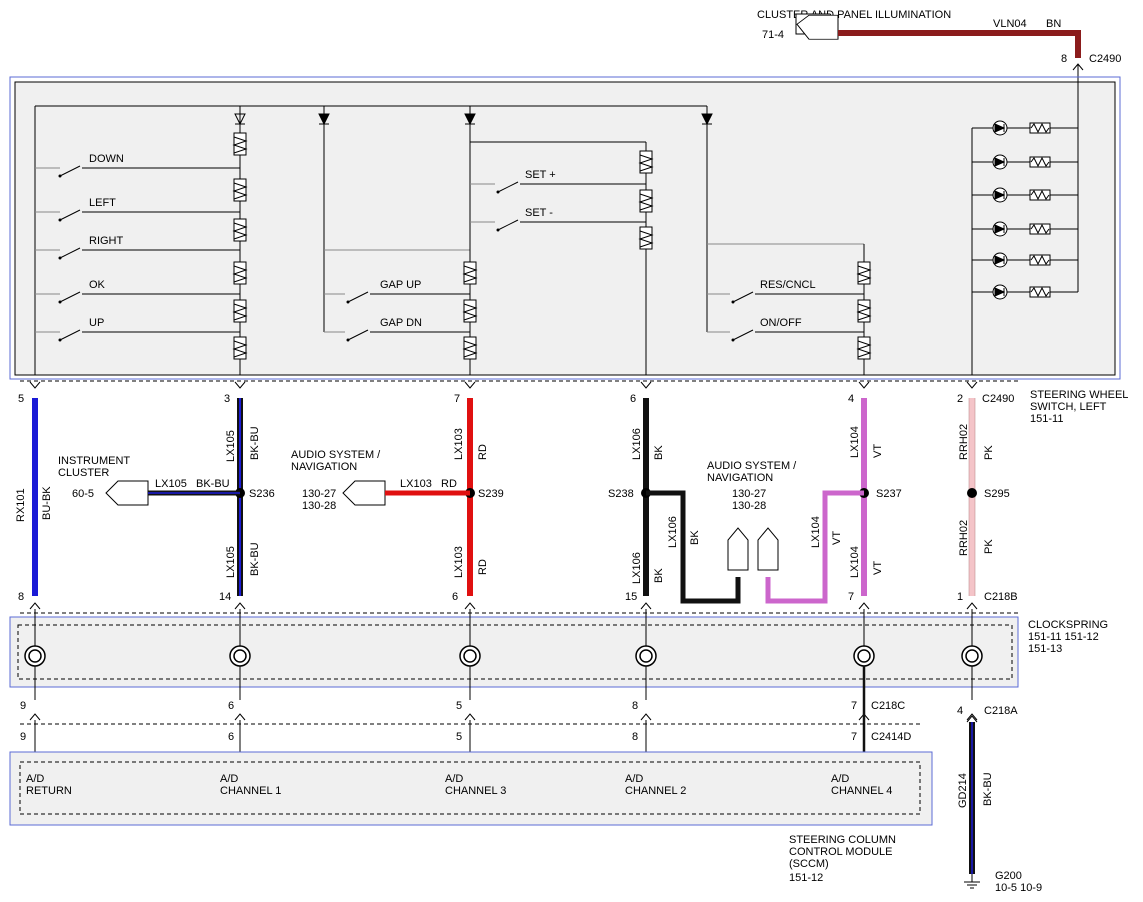 The width and height of the screenshot is (1143, 902). Describe the element at coordinates (454, 779) in the screenshot. I see `sccm-input-ch3-1: A/D` at that location.